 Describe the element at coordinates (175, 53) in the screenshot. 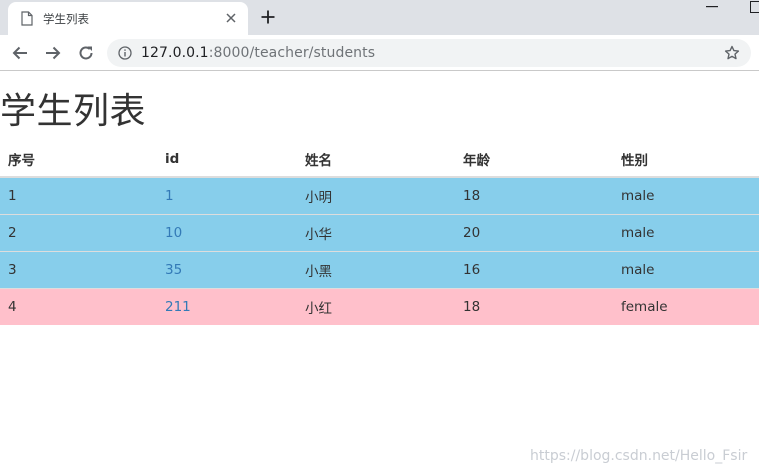

I see `url-host: 127.0.0.1` at that location.